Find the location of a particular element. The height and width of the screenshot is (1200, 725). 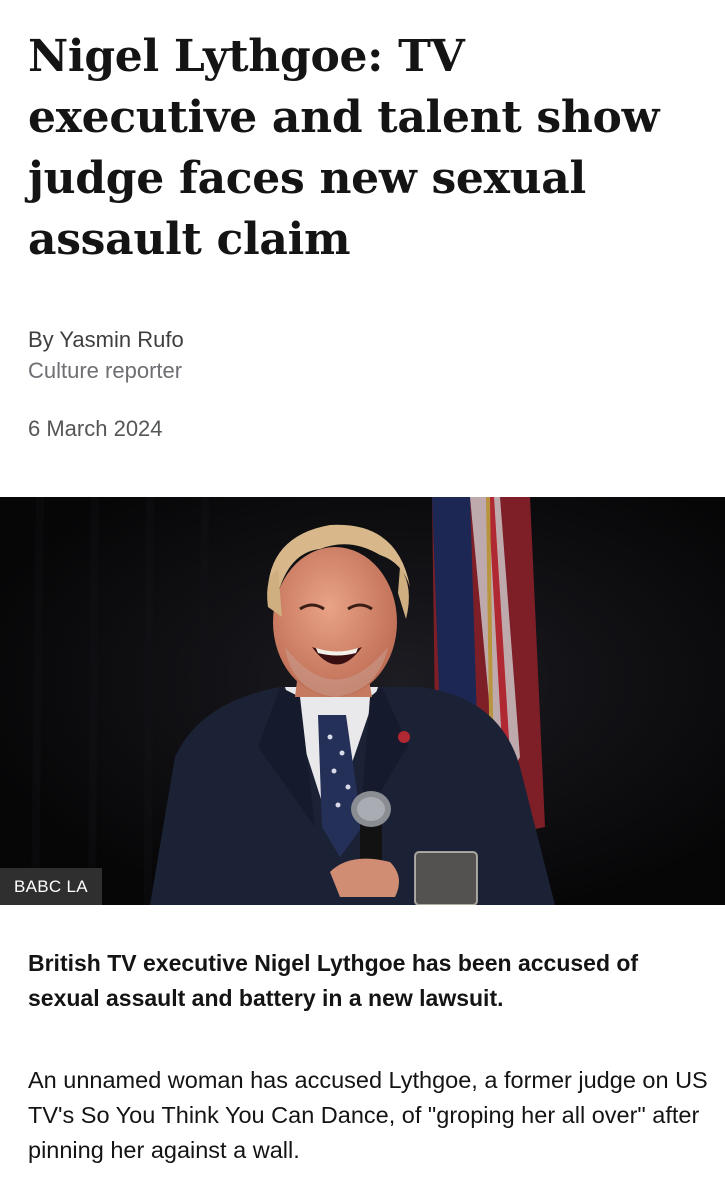

glass-graphic is located at coordinates (446, 878).